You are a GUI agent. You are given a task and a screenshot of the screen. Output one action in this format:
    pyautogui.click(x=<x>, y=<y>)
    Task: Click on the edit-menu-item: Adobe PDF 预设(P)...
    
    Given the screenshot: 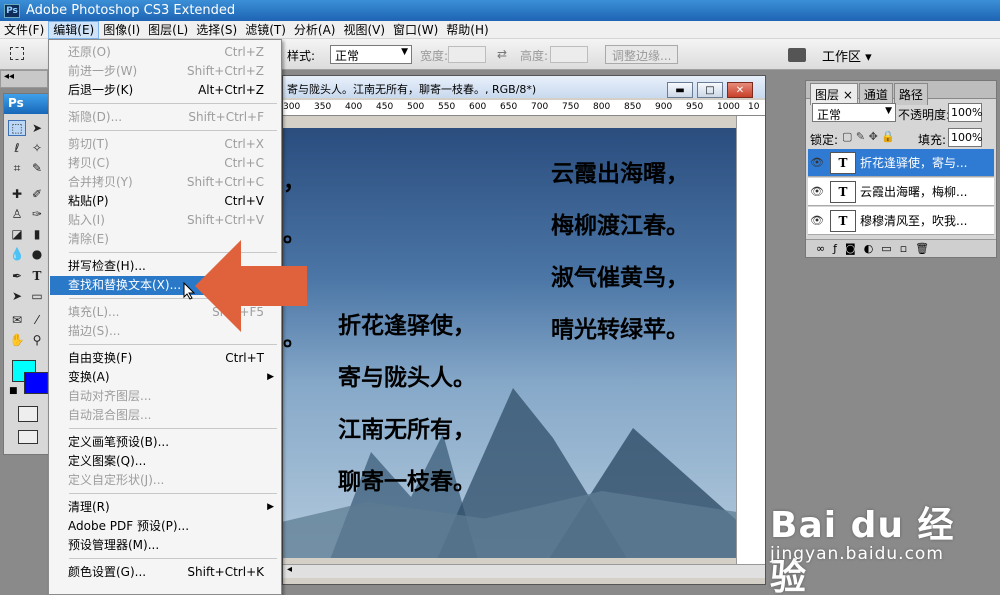 What is the action you would take?
    pyautogui.click(x=165, y=526)
    